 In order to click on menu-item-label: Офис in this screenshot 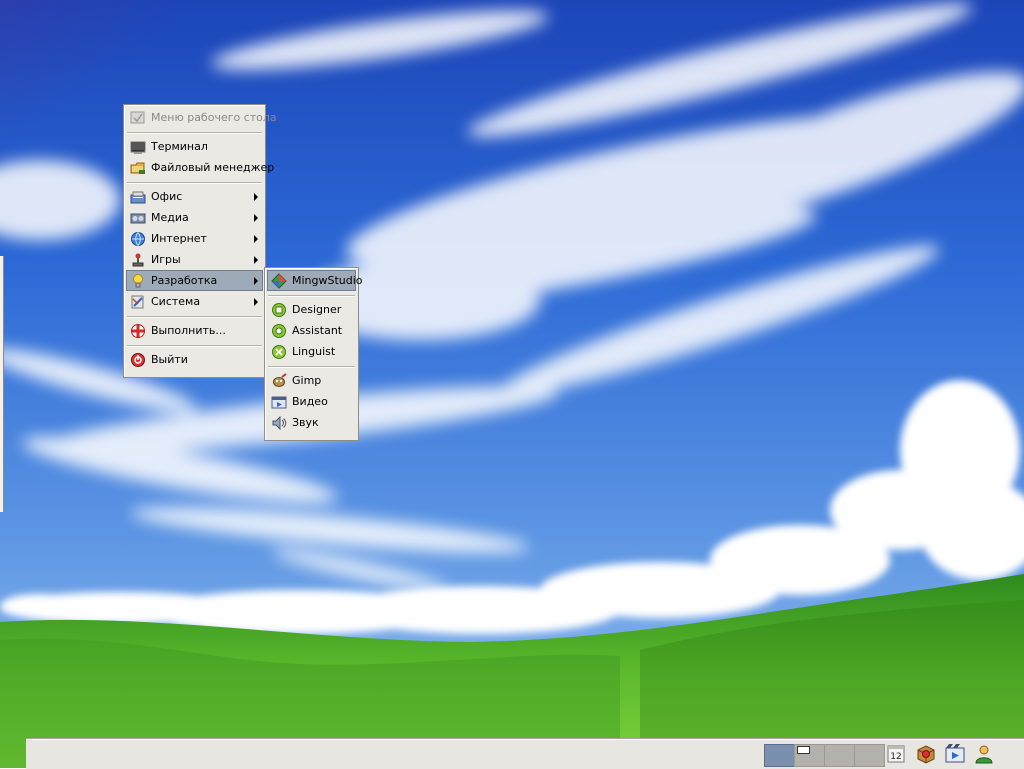, I will do `click(167, 196)`.